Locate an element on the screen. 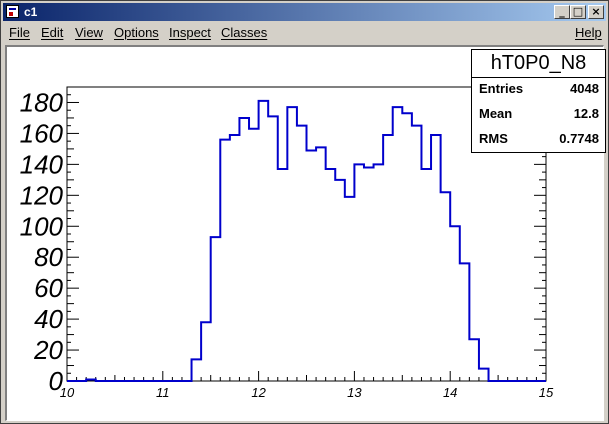  menu-edit: Edit is located at coordinates (52, 33).